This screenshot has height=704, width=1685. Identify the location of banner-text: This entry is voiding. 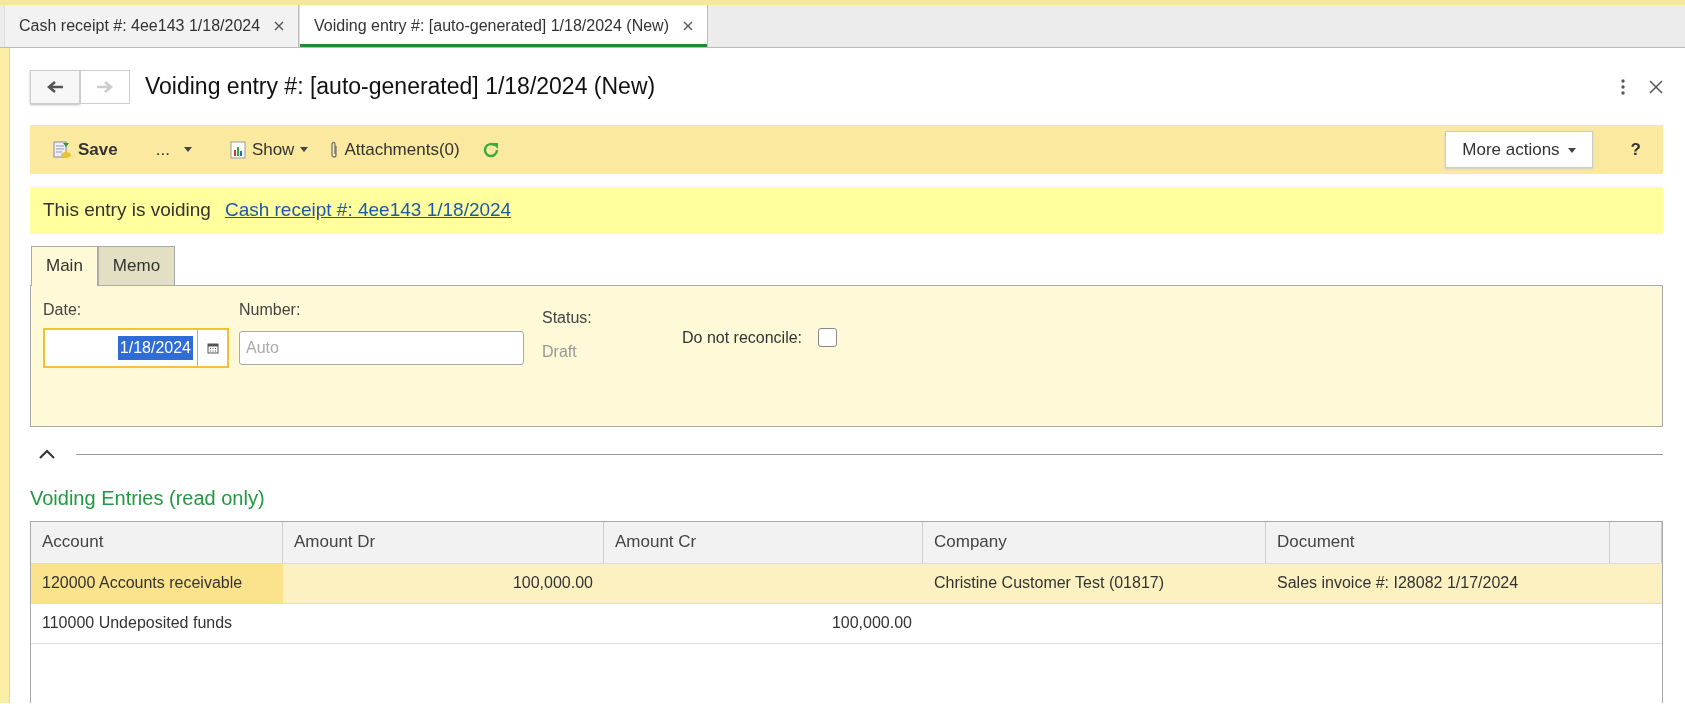
(127, 210).